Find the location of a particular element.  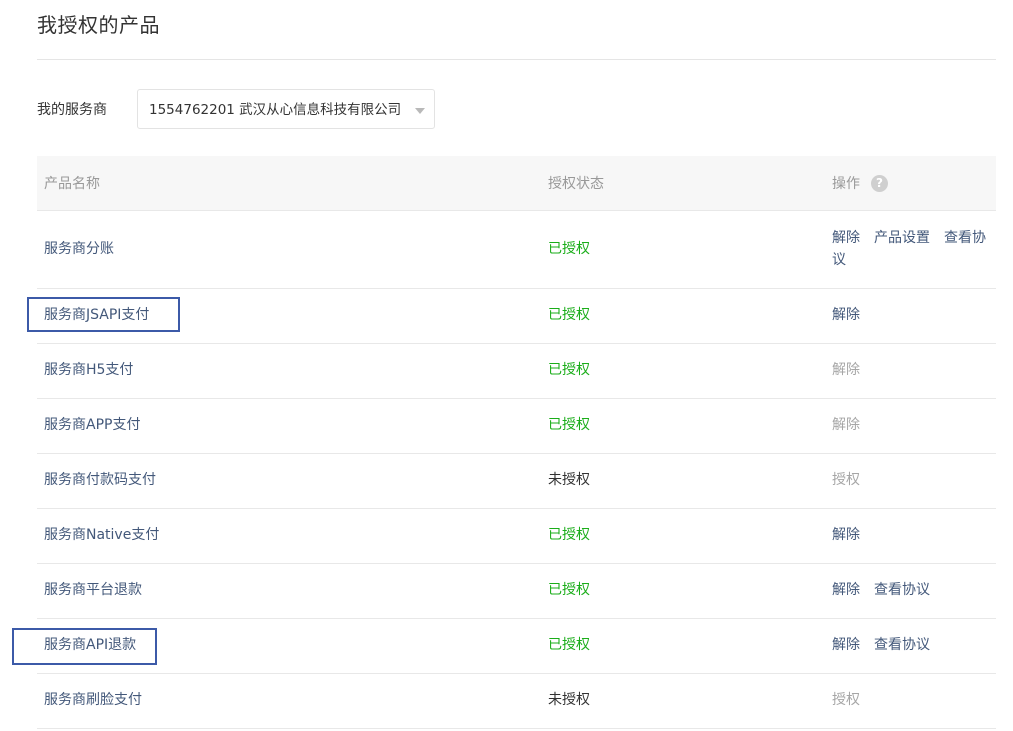

table-row: 服务商JSAPI支付 已授权 解除 is located at coordinates (516, 316).